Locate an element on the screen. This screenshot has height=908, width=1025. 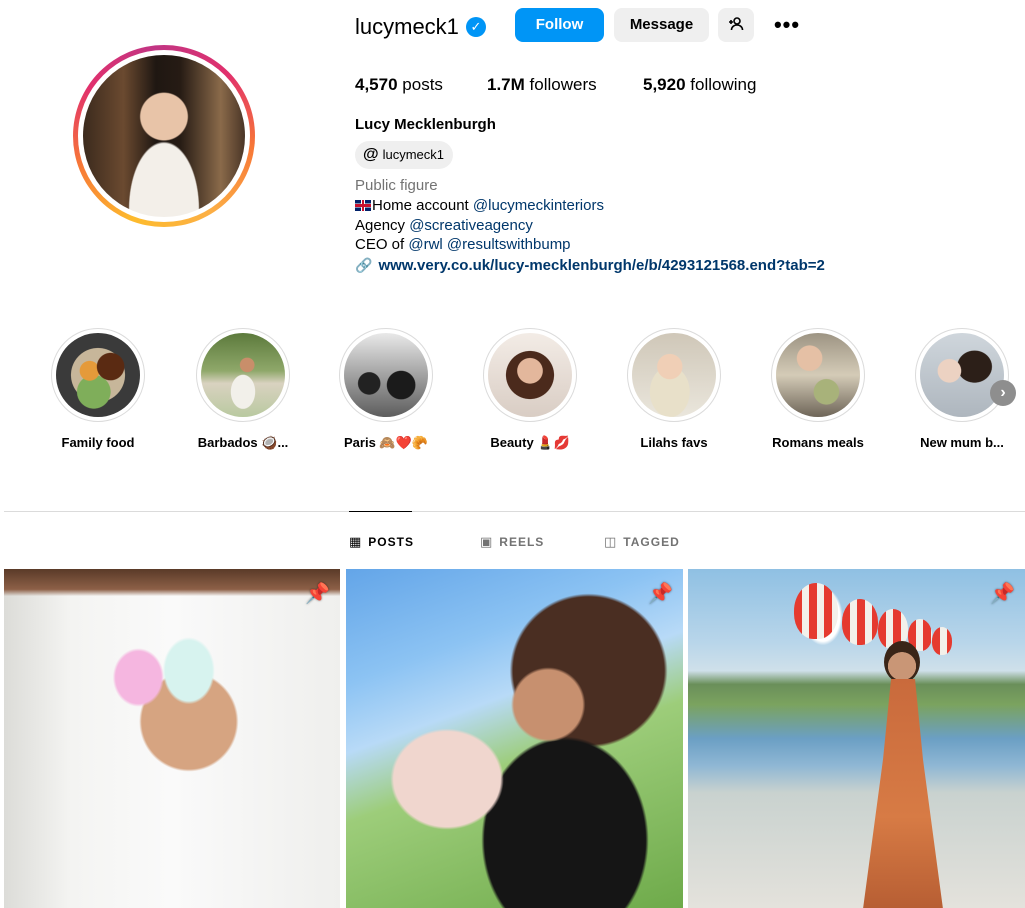
mention-link: @screativeagency is located at coordinates (471, 225).